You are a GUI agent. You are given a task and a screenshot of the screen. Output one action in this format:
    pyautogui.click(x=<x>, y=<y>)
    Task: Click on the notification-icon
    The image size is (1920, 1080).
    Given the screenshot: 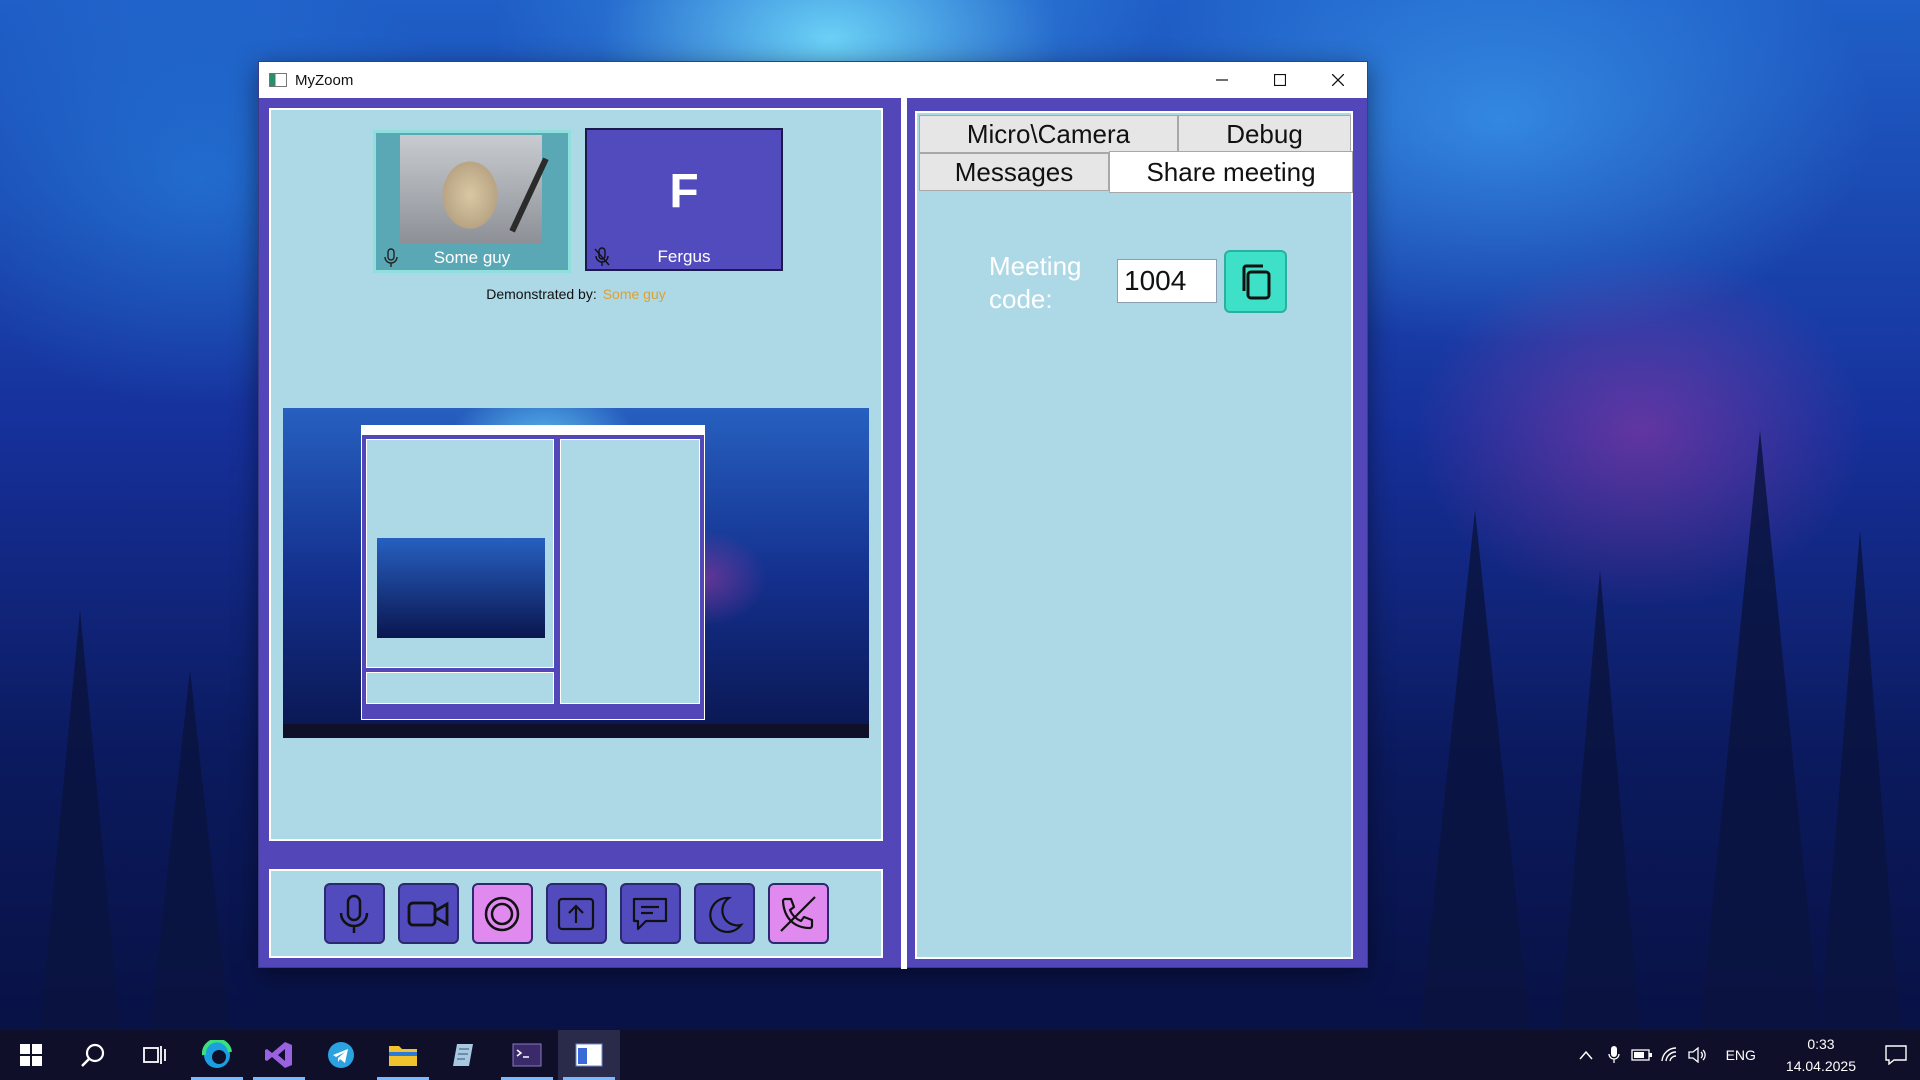 What is the action you would take?
    pyautogui.click(x=1896, y=1055)
    